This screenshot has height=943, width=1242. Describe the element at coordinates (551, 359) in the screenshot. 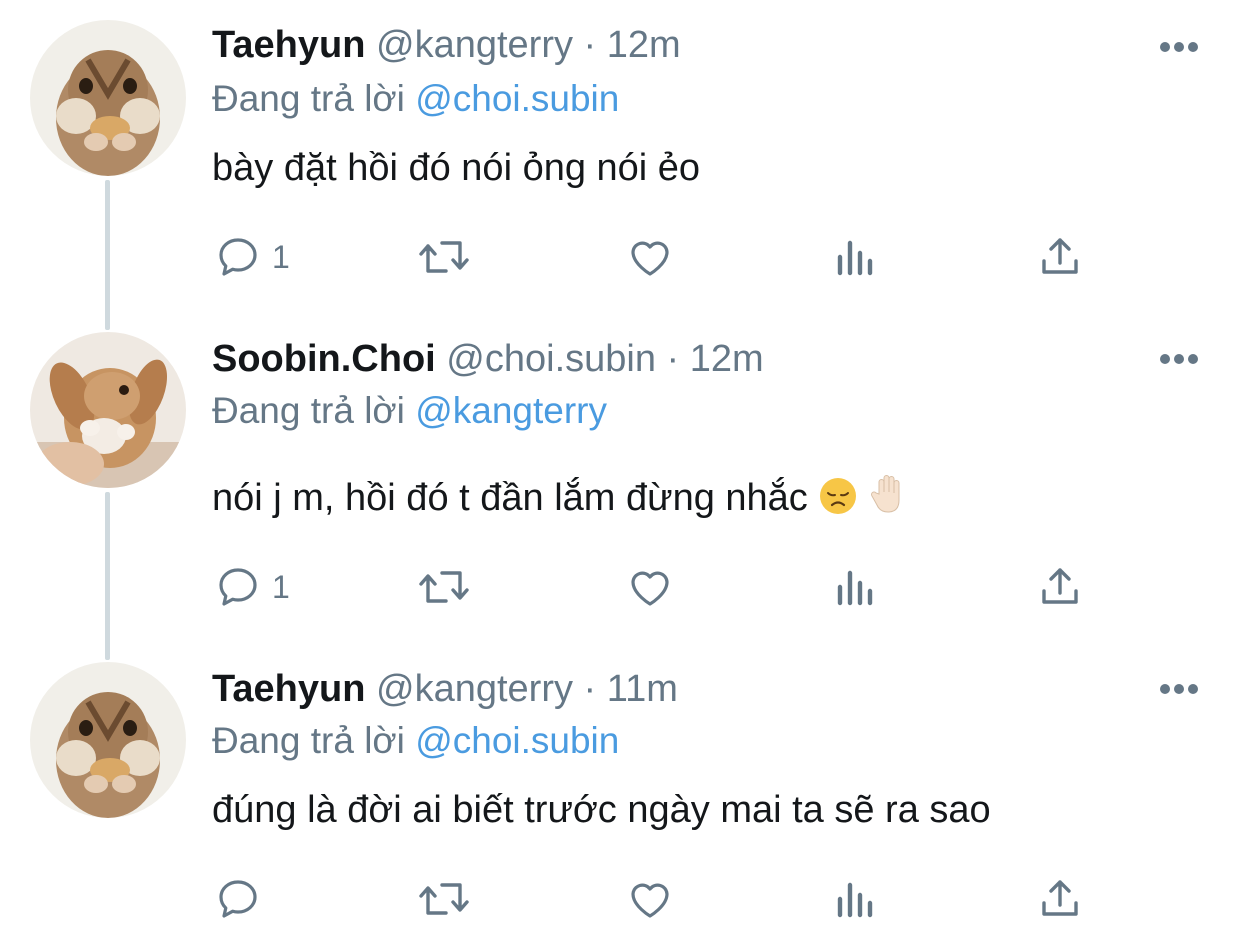

I see `author-handle: @choi.subin` at that location.